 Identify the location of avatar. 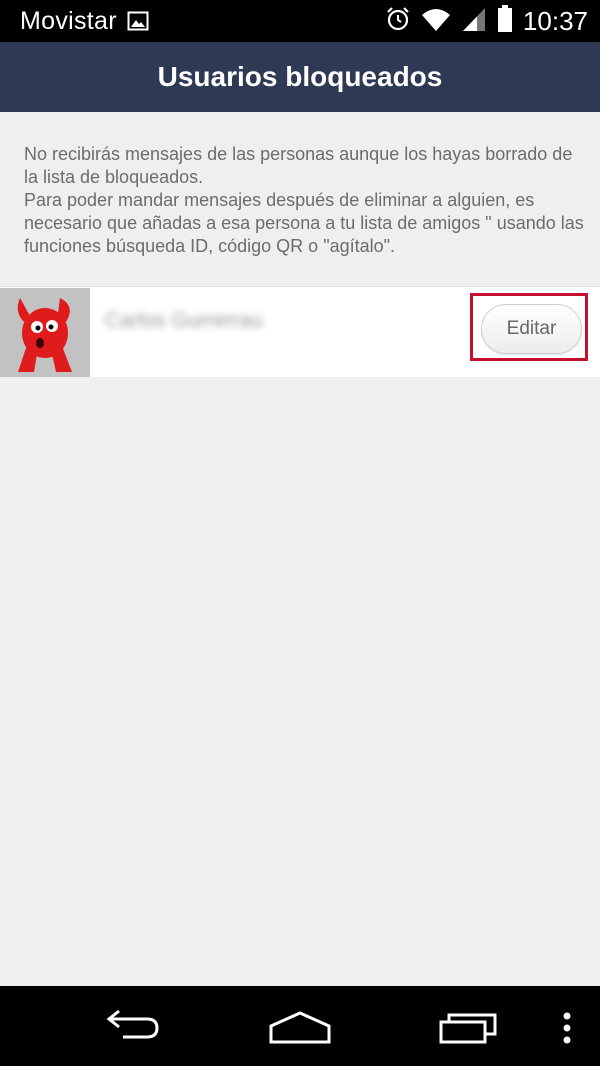
(45, 332).